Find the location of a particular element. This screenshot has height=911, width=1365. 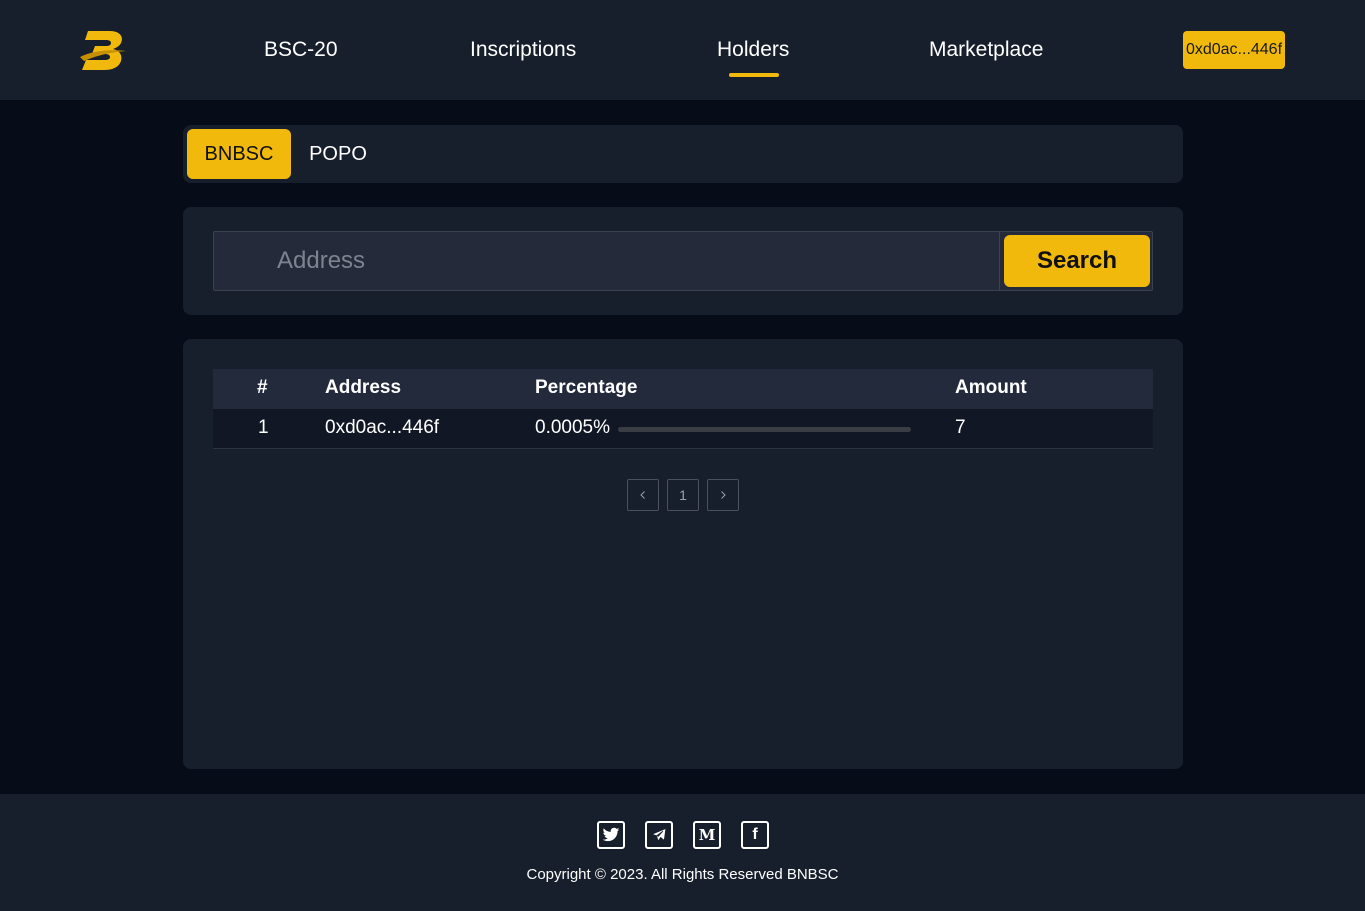

tab-bnbsc: BNBSC is located at coordinates (239, 154).